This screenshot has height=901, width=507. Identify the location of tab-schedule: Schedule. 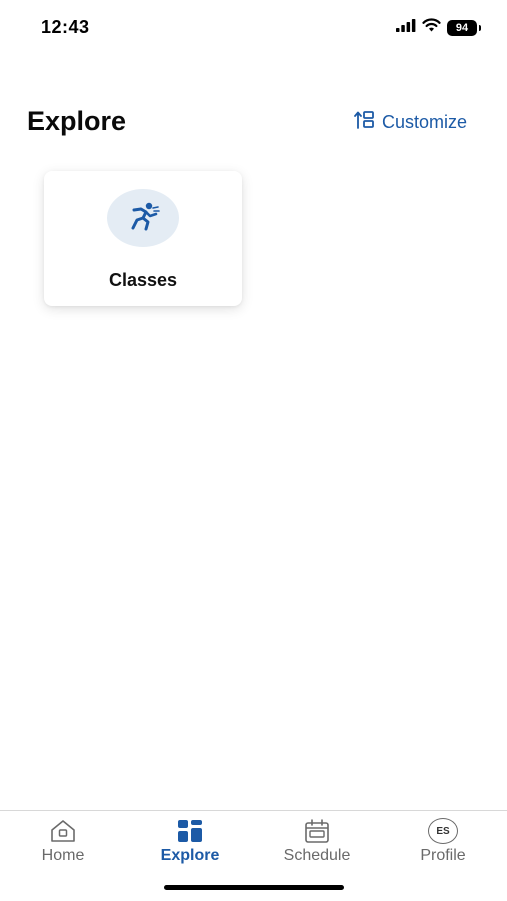
(317, 841).